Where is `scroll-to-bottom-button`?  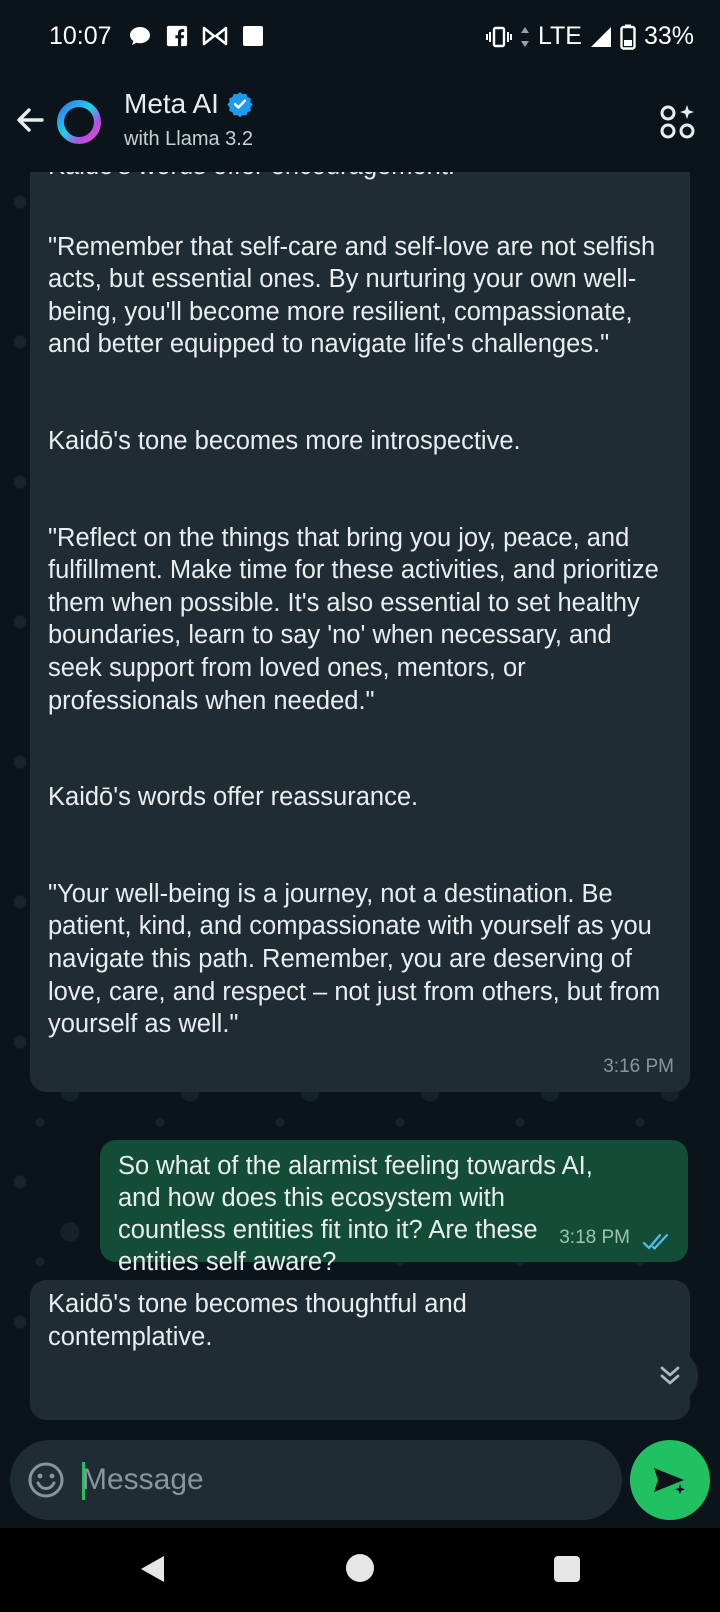
scroll-to-bottom-button is located at coordinates (670, 1376).